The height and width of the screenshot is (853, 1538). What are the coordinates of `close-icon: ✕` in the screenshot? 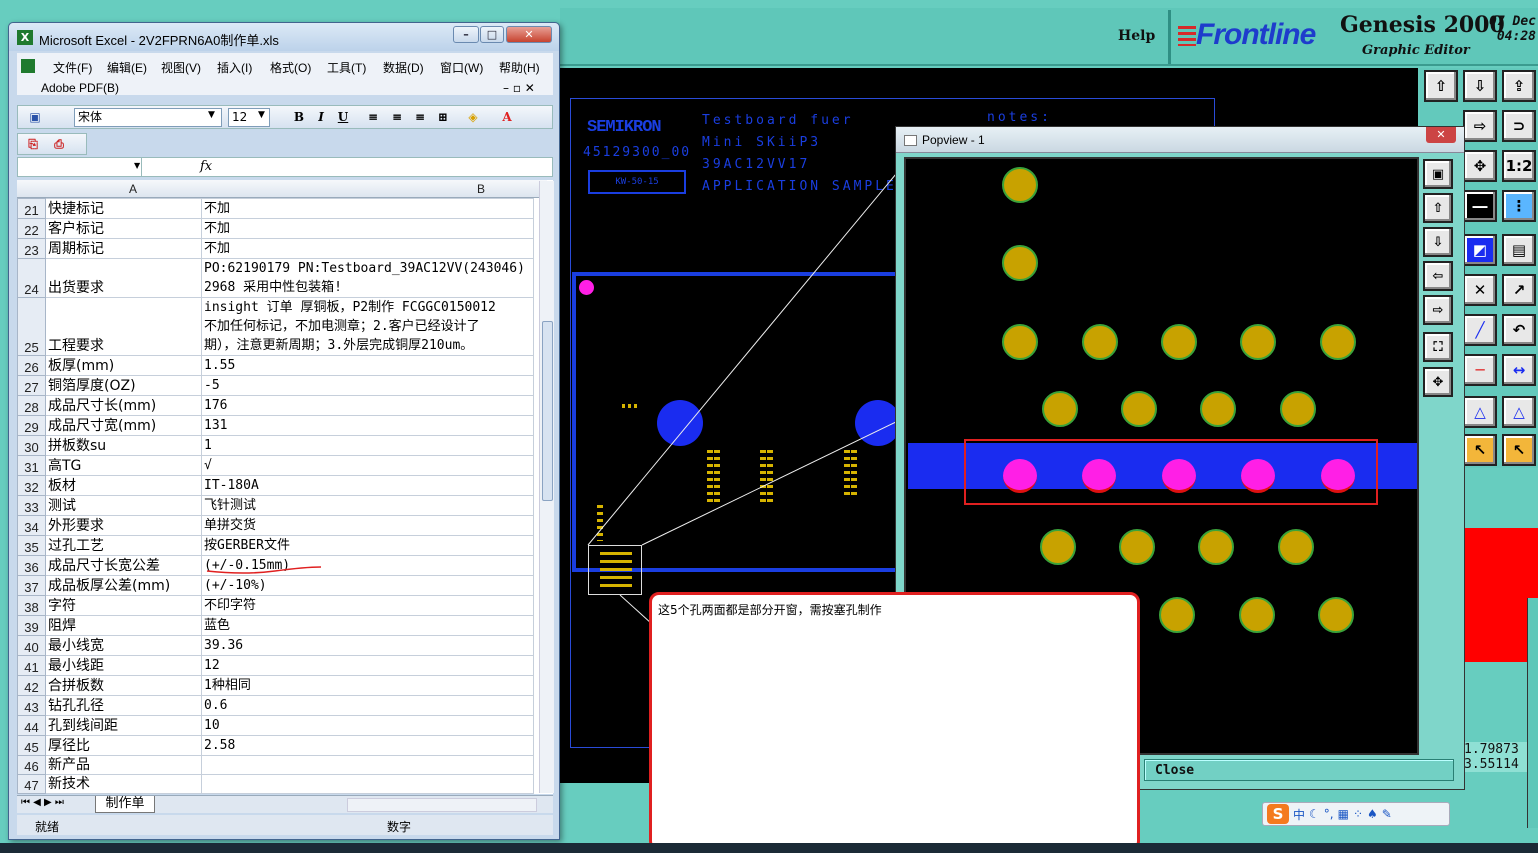 It's located at (529, 34).